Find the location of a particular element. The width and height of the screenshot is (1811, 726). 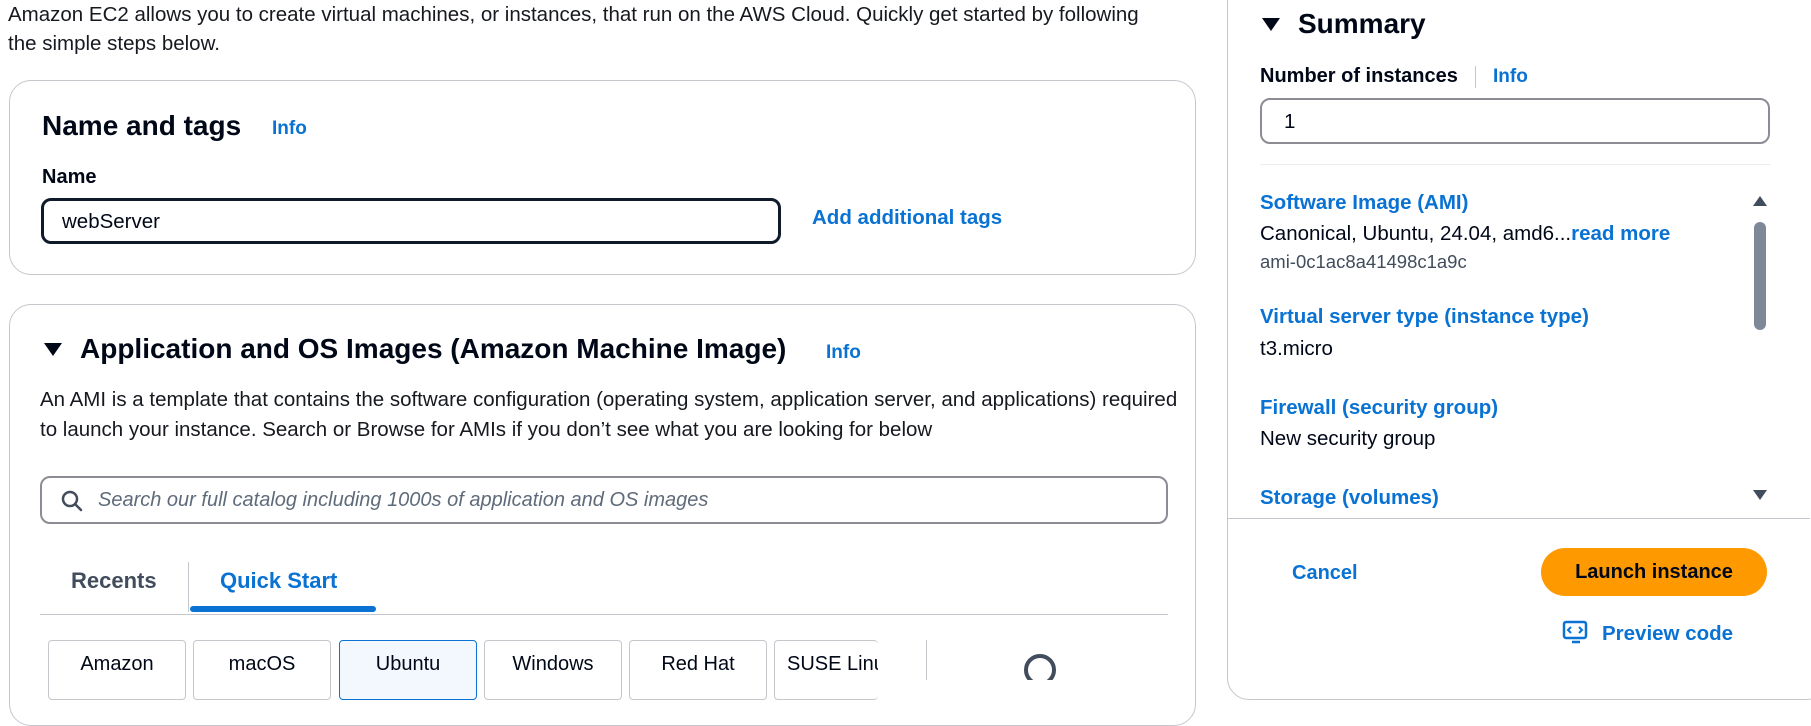

scroll-up-icon is located at coordinates (1760, 201).